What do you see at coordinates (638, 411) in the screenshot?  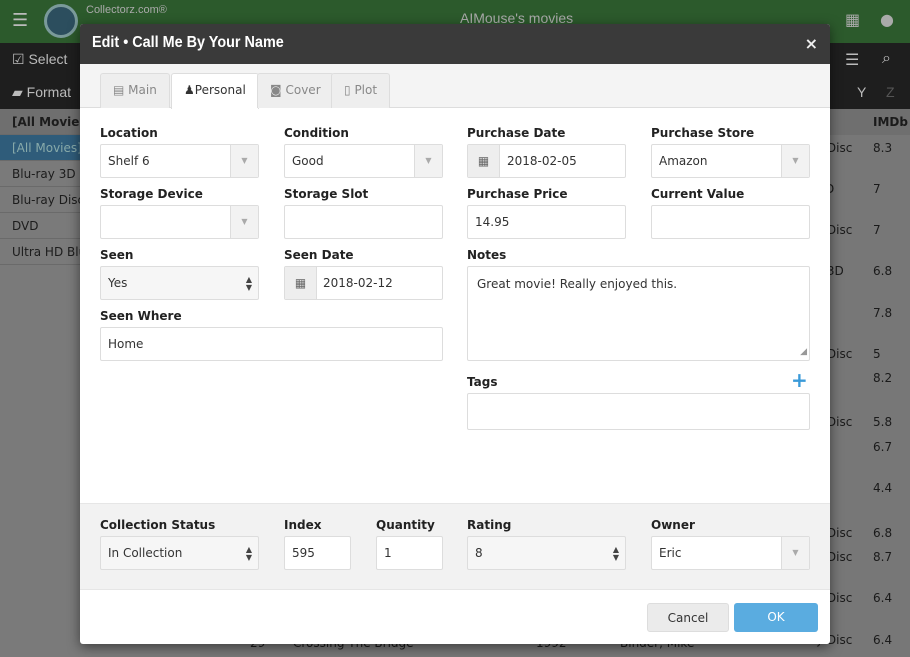 I see `tags-input` at bounding box center [638, 411].